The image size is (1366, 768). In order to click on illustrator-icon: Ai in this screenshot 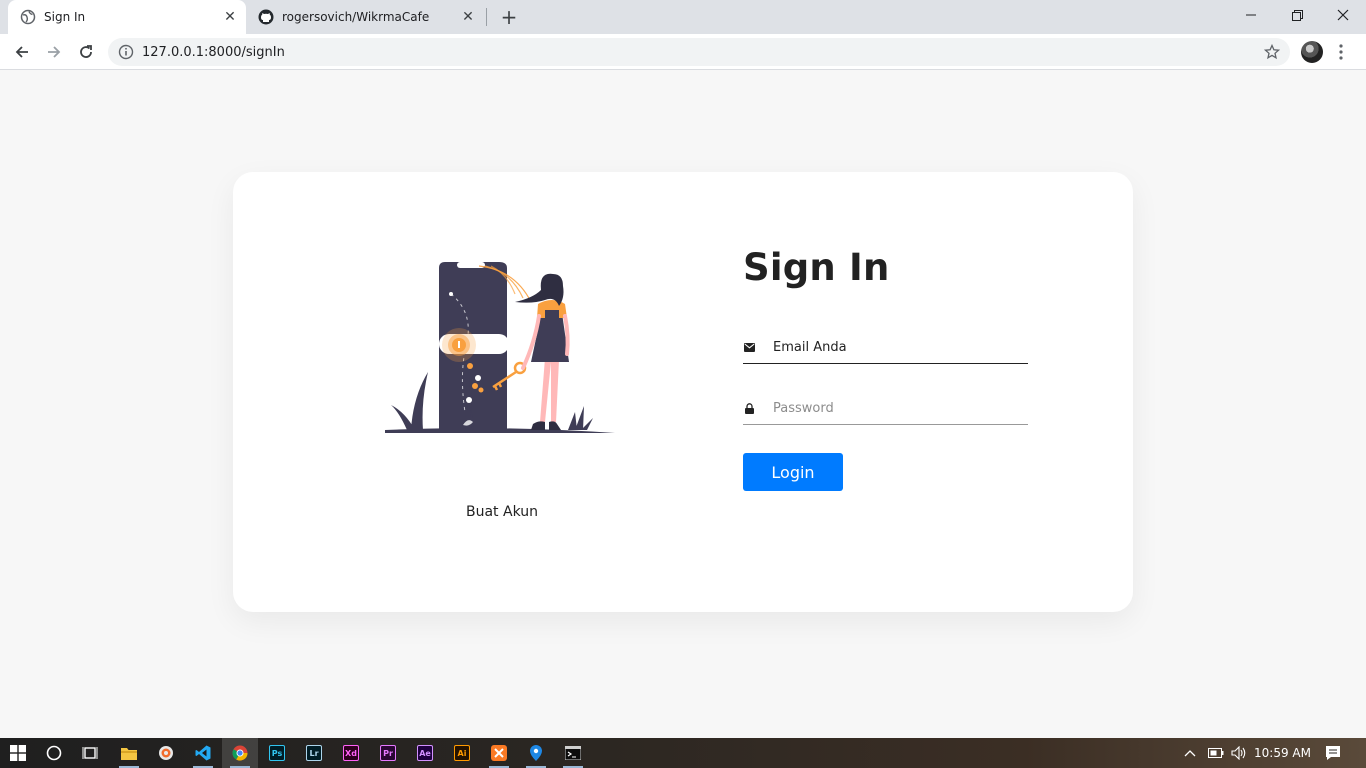, I will do `click(462, 753)`.